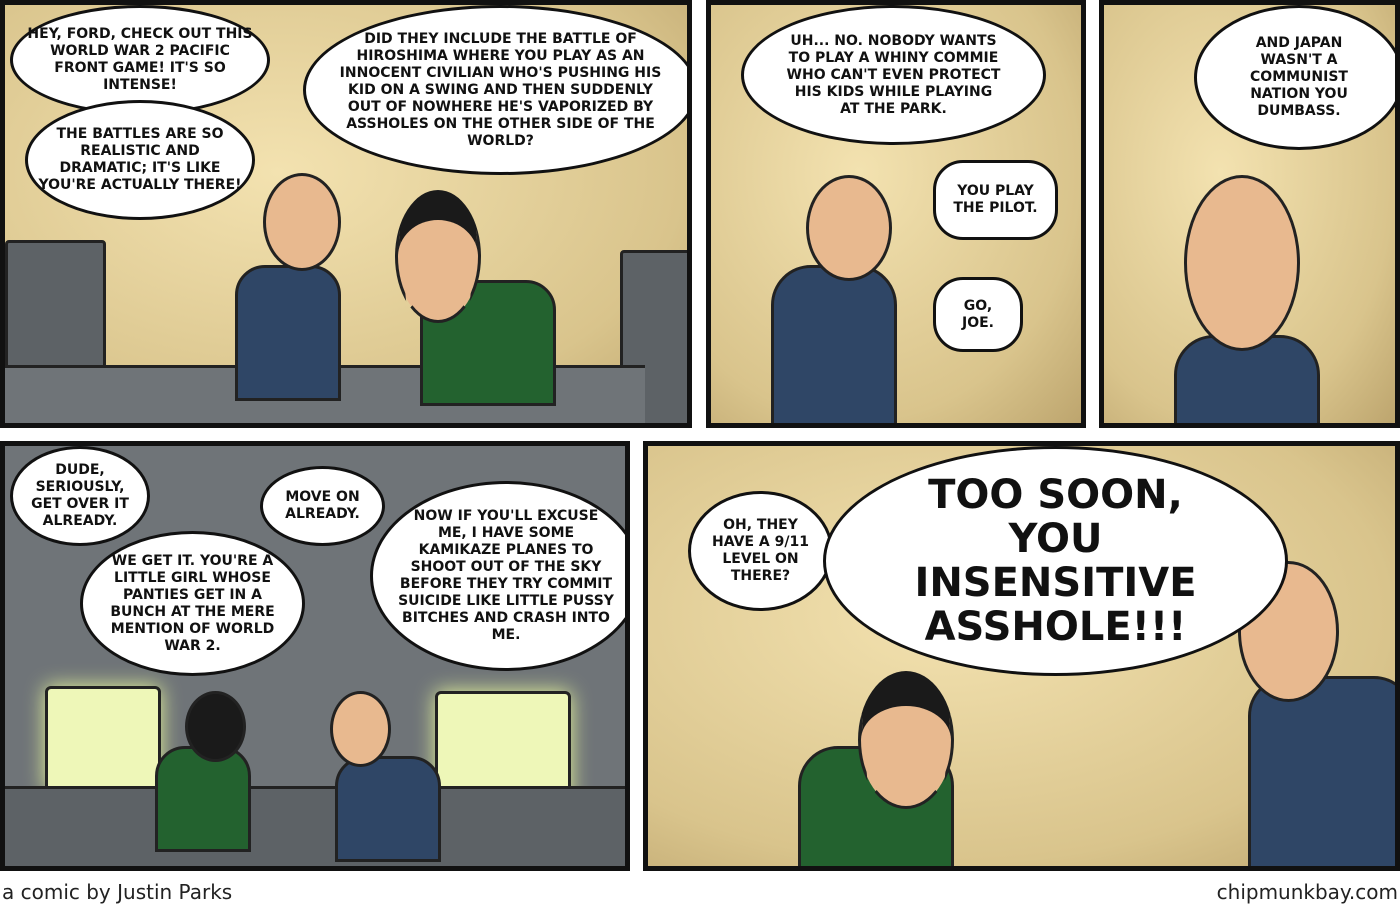 The image size is (1400, 912). Describe the element at coordinates (995, 200) in the screenshot. I see `speech-bubble: YOU PLAY THE PILOT.` at that location.